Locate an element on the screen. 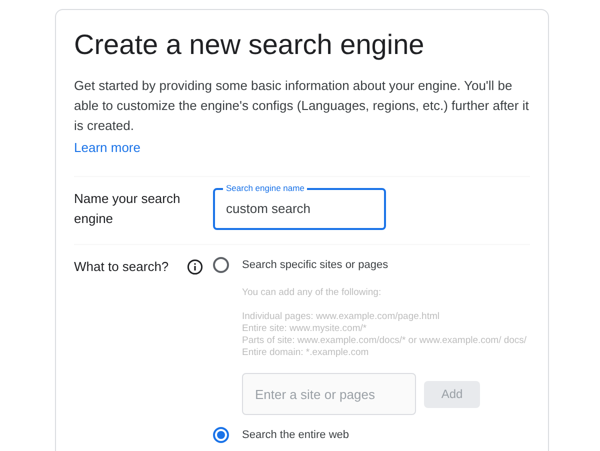  hint-text: You can add any of the following: is located at coordinates (312, 293).